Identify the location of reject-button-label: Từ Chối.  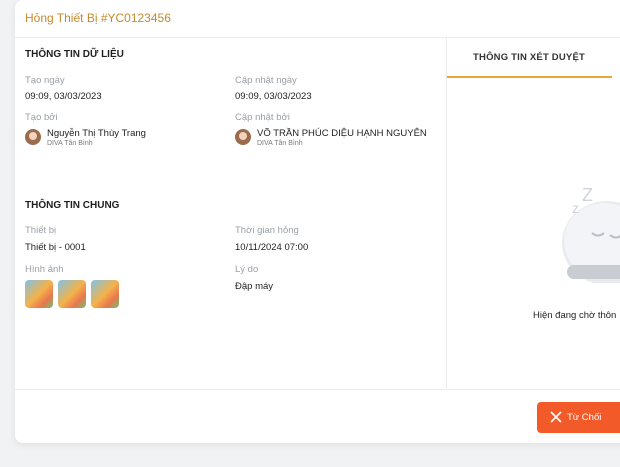
(584, 417).